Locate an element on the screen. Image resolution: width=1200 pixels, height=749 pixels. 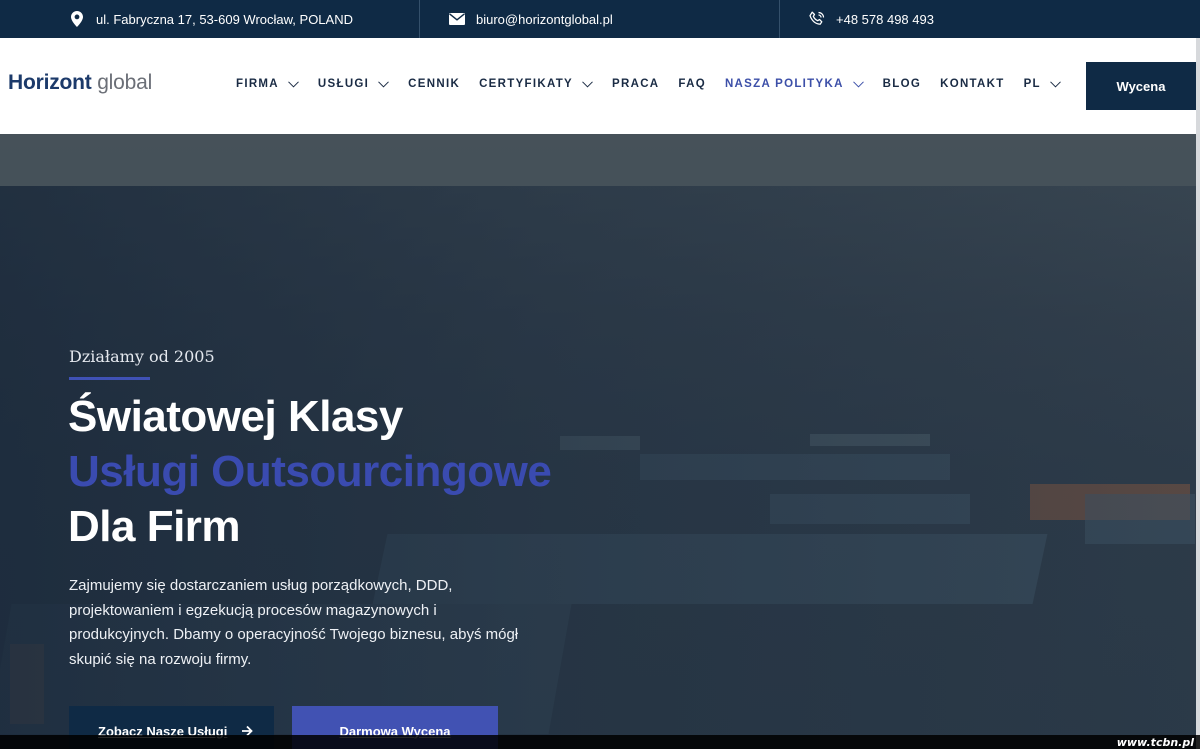
nav-item-kontakt: KONTAKT is located at coordinates (972, 84).